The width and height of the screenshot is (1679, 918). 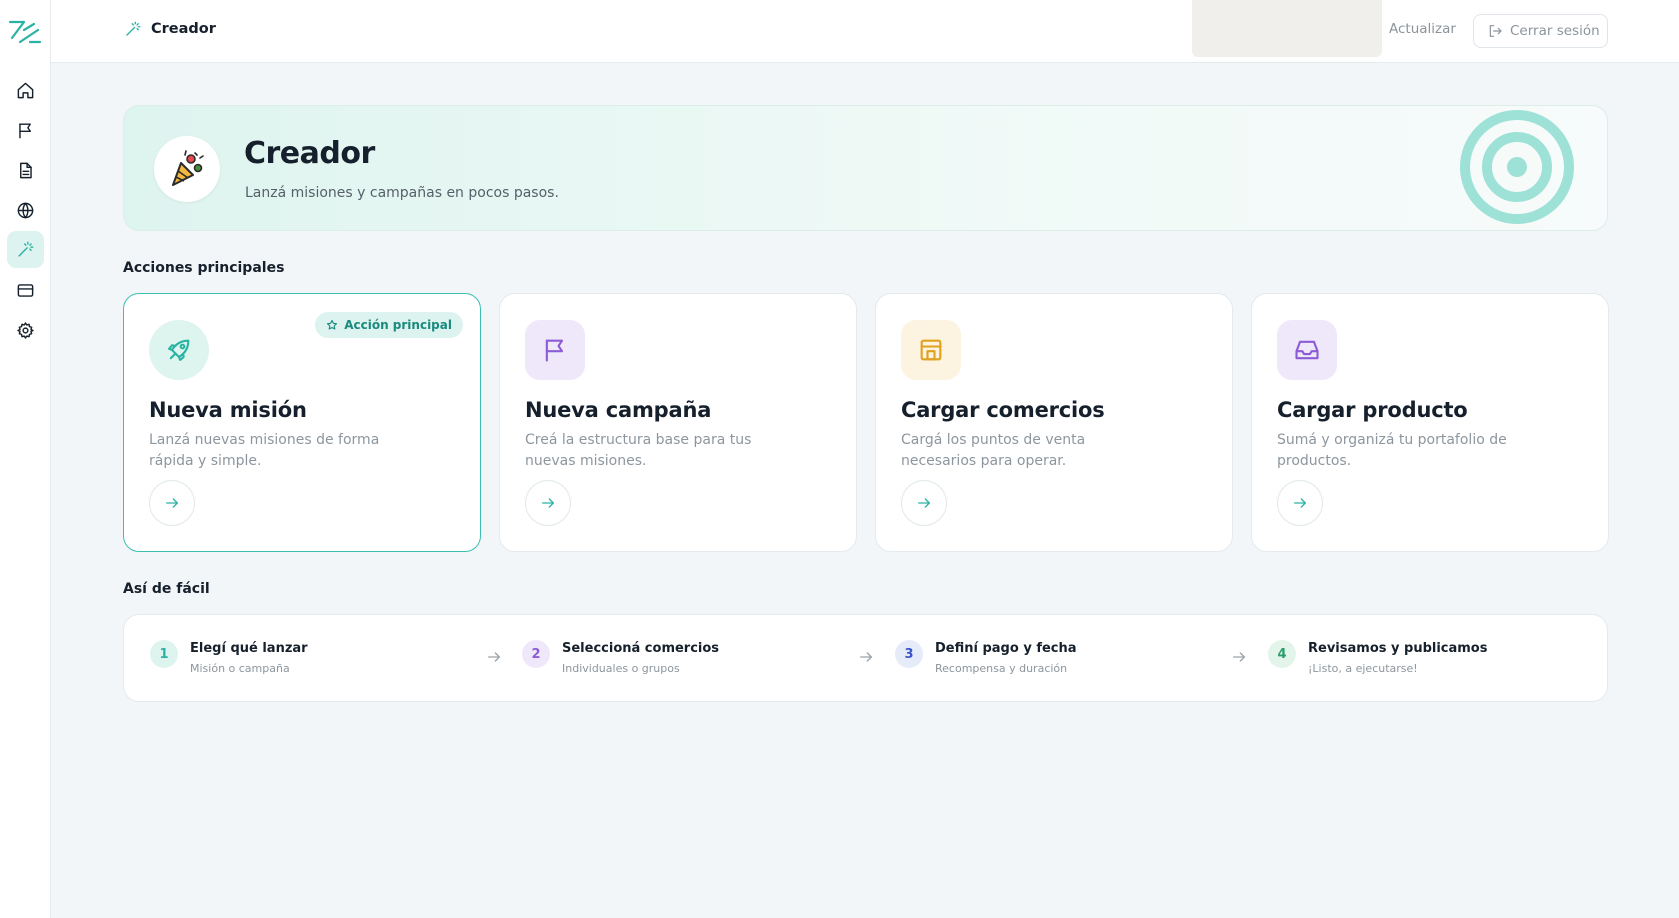 I want to click on section-title-actions: Acciones principales, so click(x=204, y=268).